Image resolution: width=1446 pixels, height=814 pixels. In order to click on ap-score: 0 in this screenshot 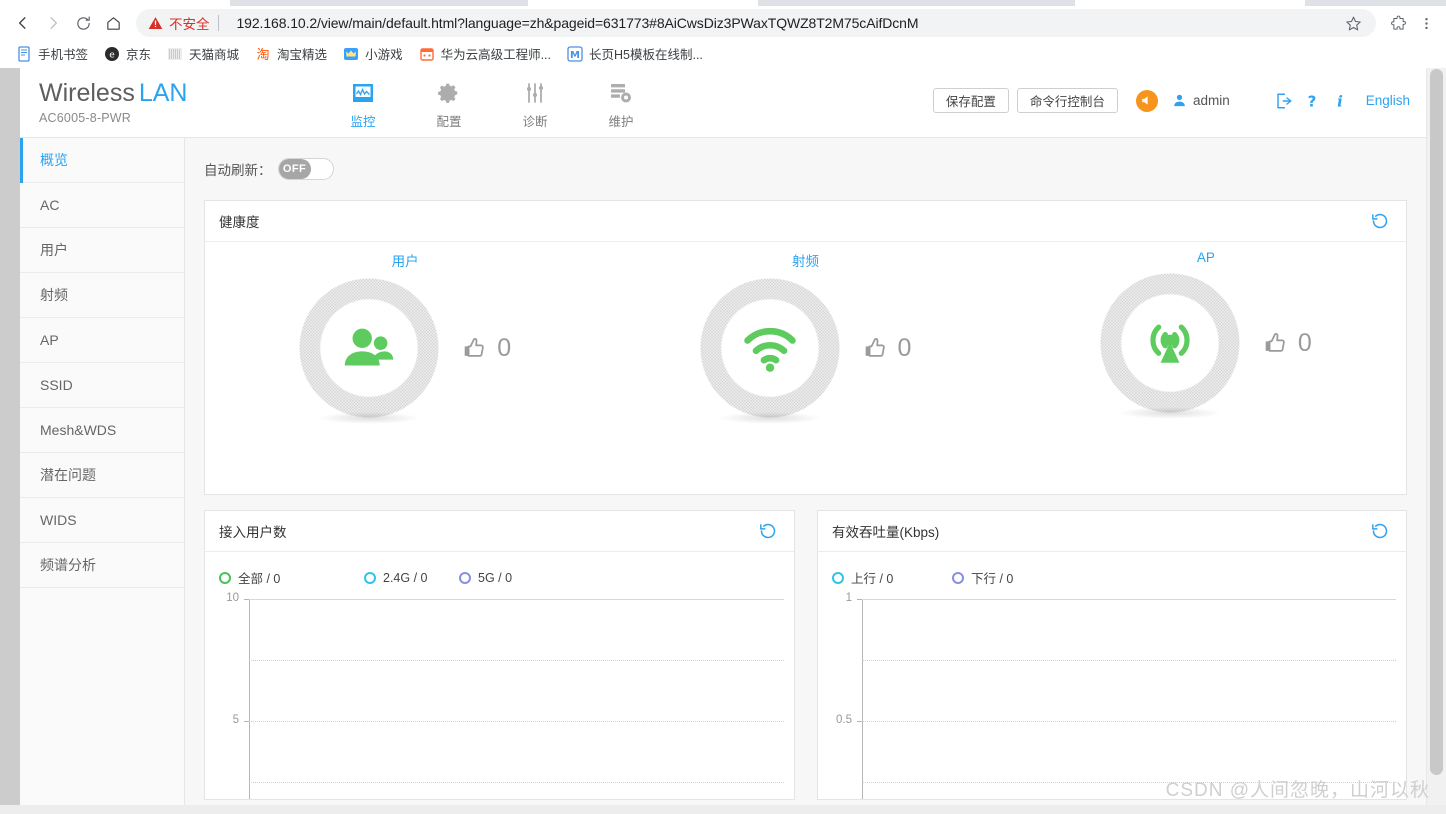, I will do `click(1287, 343)`.